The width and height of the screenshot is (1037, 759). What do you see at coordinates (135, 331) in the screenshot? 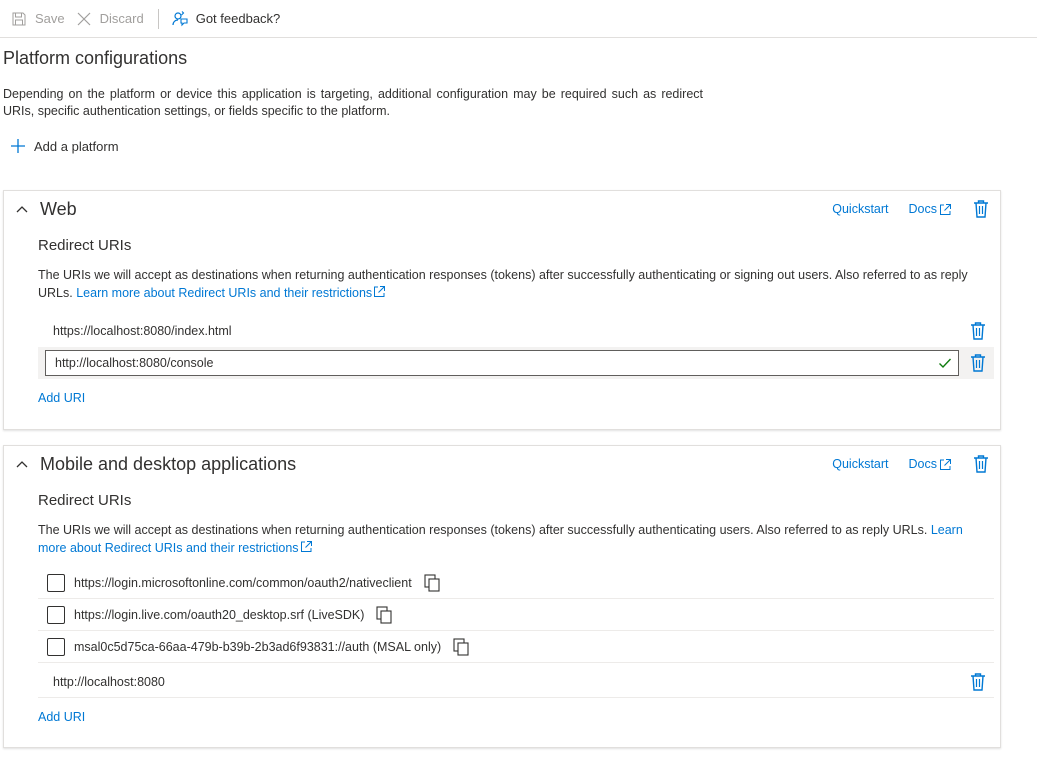
I see `web-uri-text: https://localhost:8080/index.html` at bounding box center [135, 331].